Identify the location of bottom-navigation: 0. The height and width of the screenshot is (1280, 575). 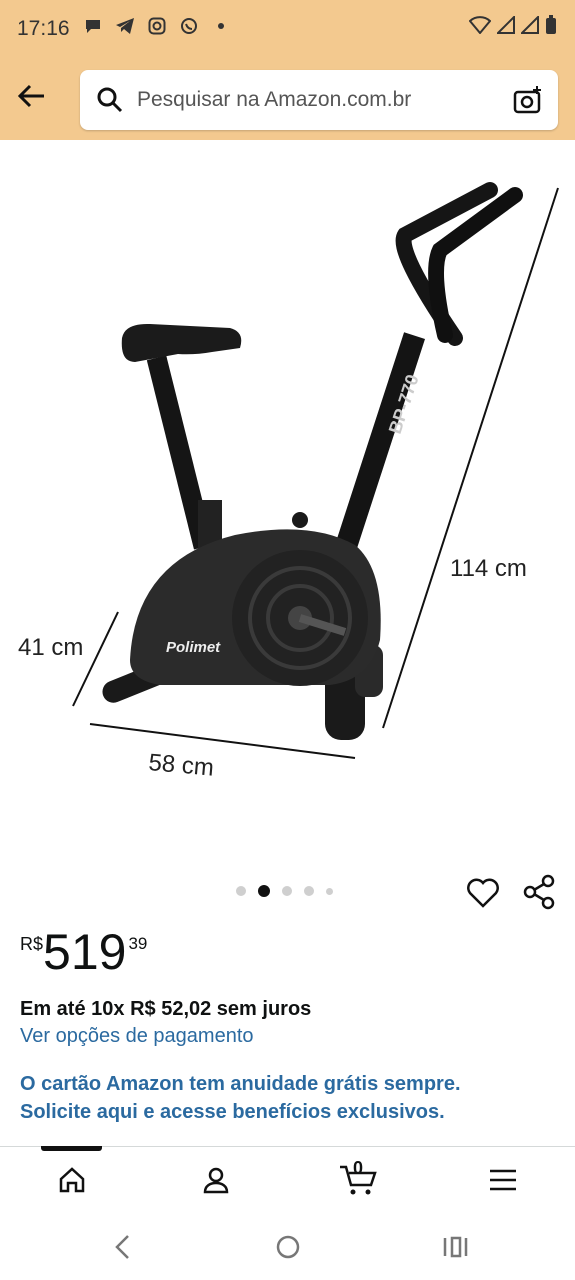
(287, 1182).